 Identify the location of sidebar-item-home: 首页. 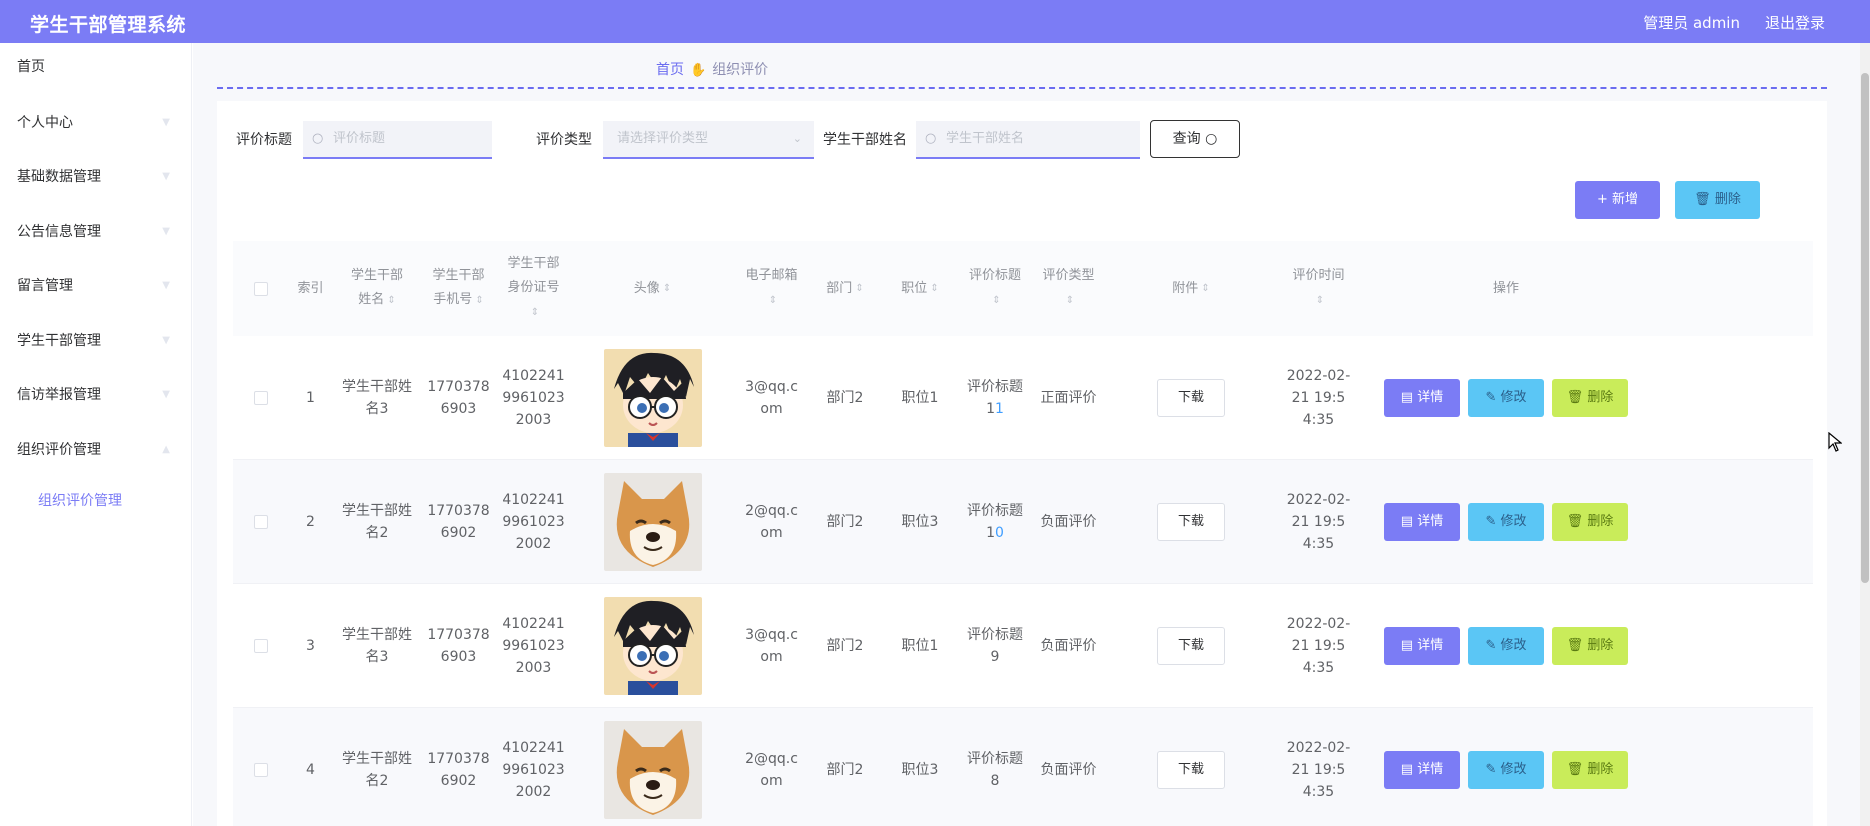
(96, 67).